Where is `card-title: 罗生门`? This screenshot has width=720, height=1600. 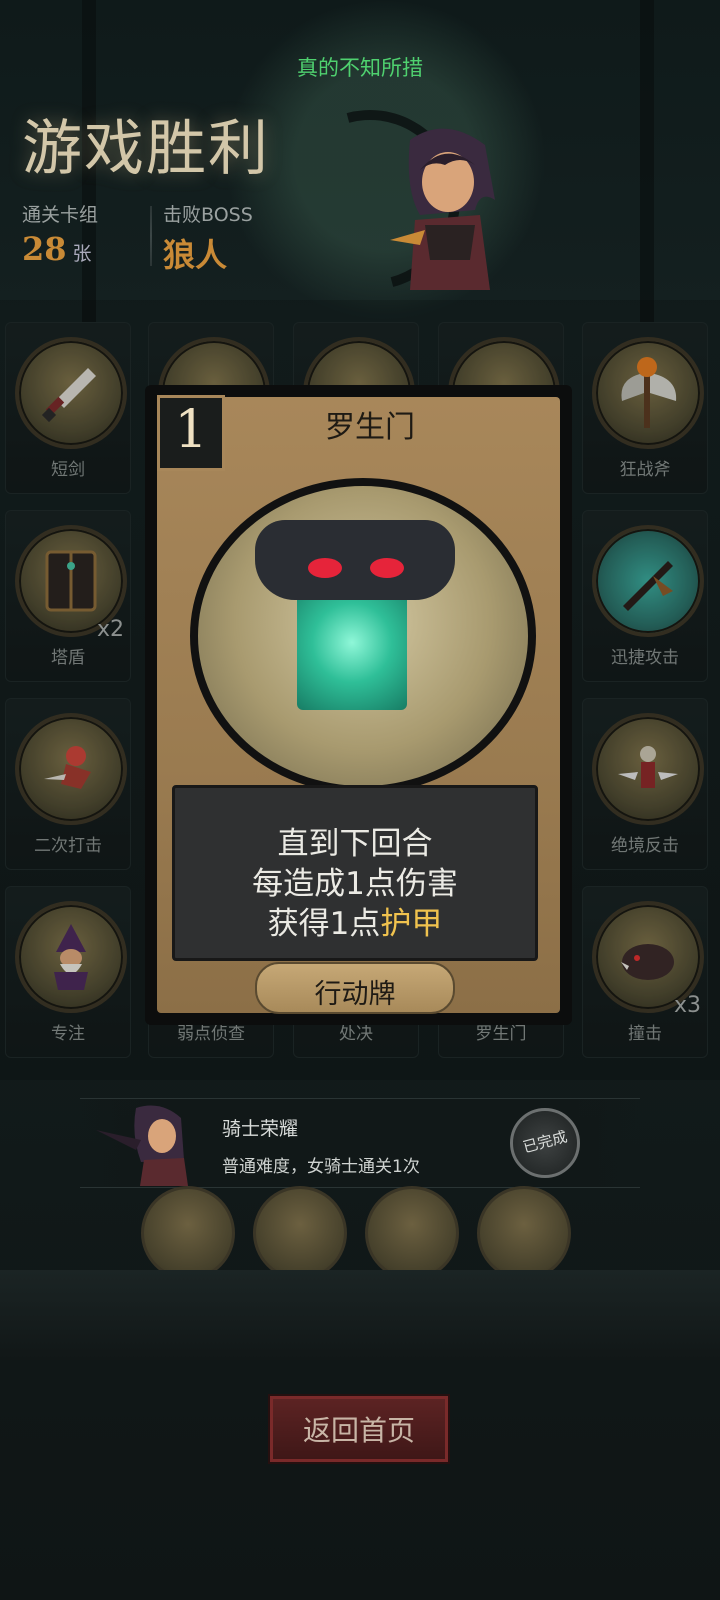
card-title: 罗生门 is located at coordinates (370, 427).